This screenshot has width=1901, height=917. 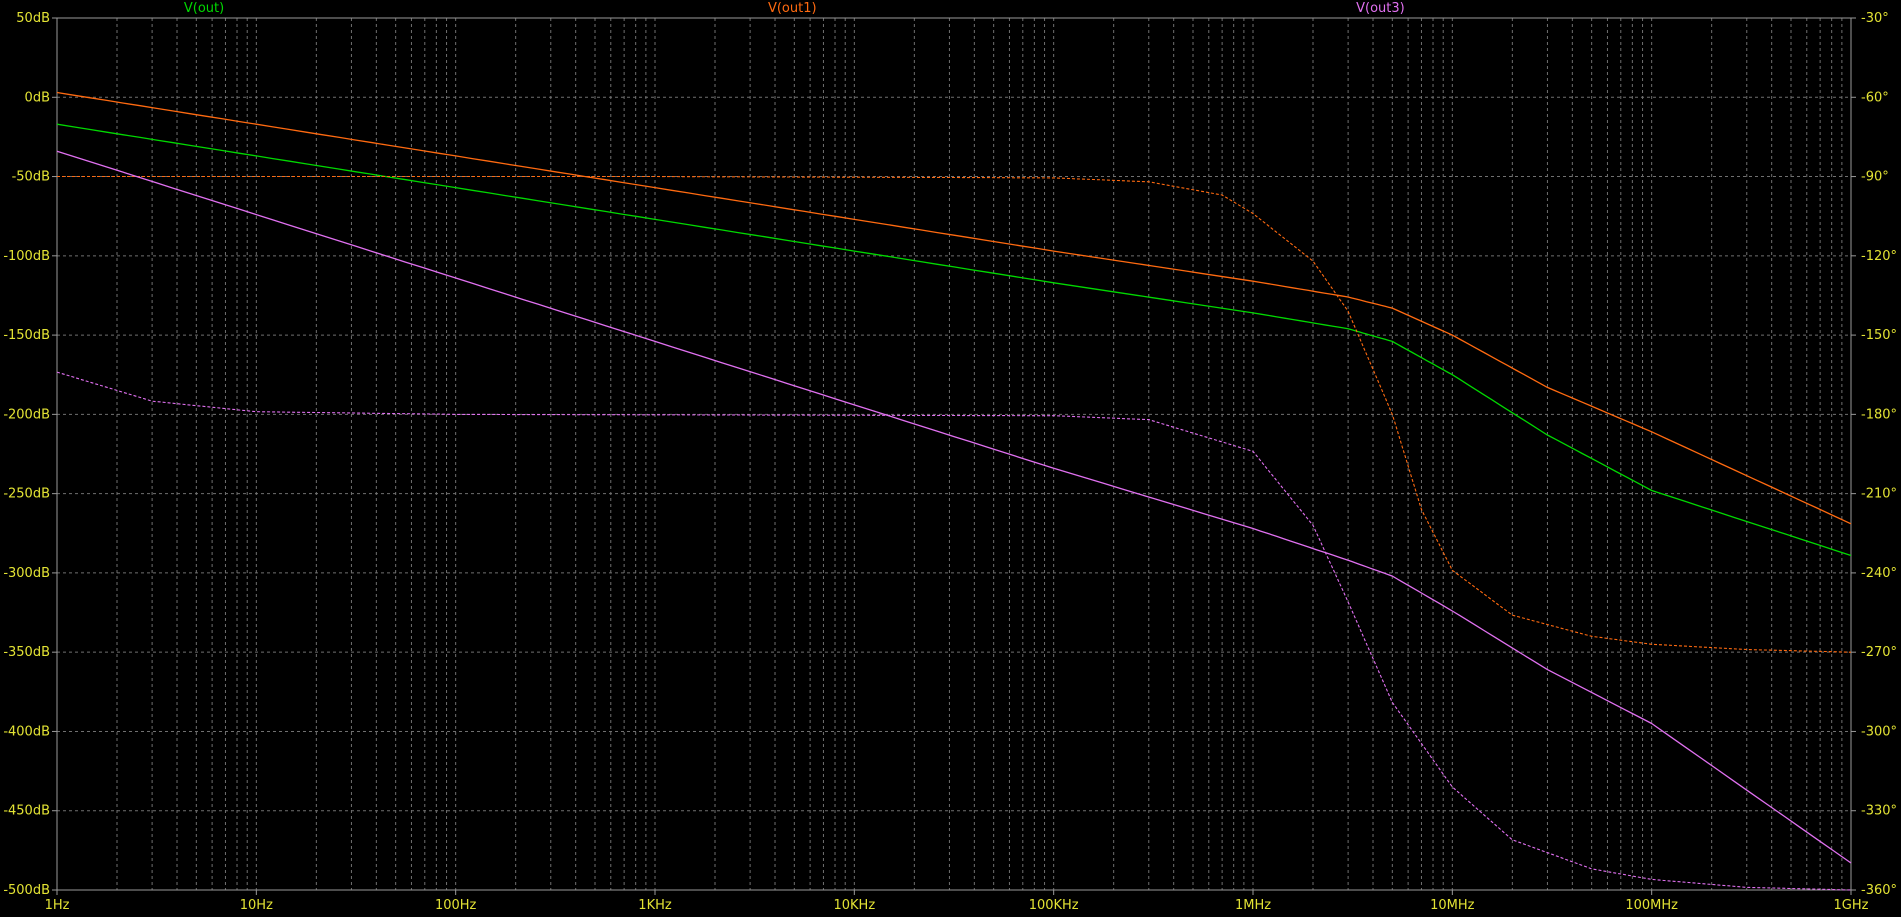 I want to click on right-y-tick-label: -30°, so click(x=1875, y=18).